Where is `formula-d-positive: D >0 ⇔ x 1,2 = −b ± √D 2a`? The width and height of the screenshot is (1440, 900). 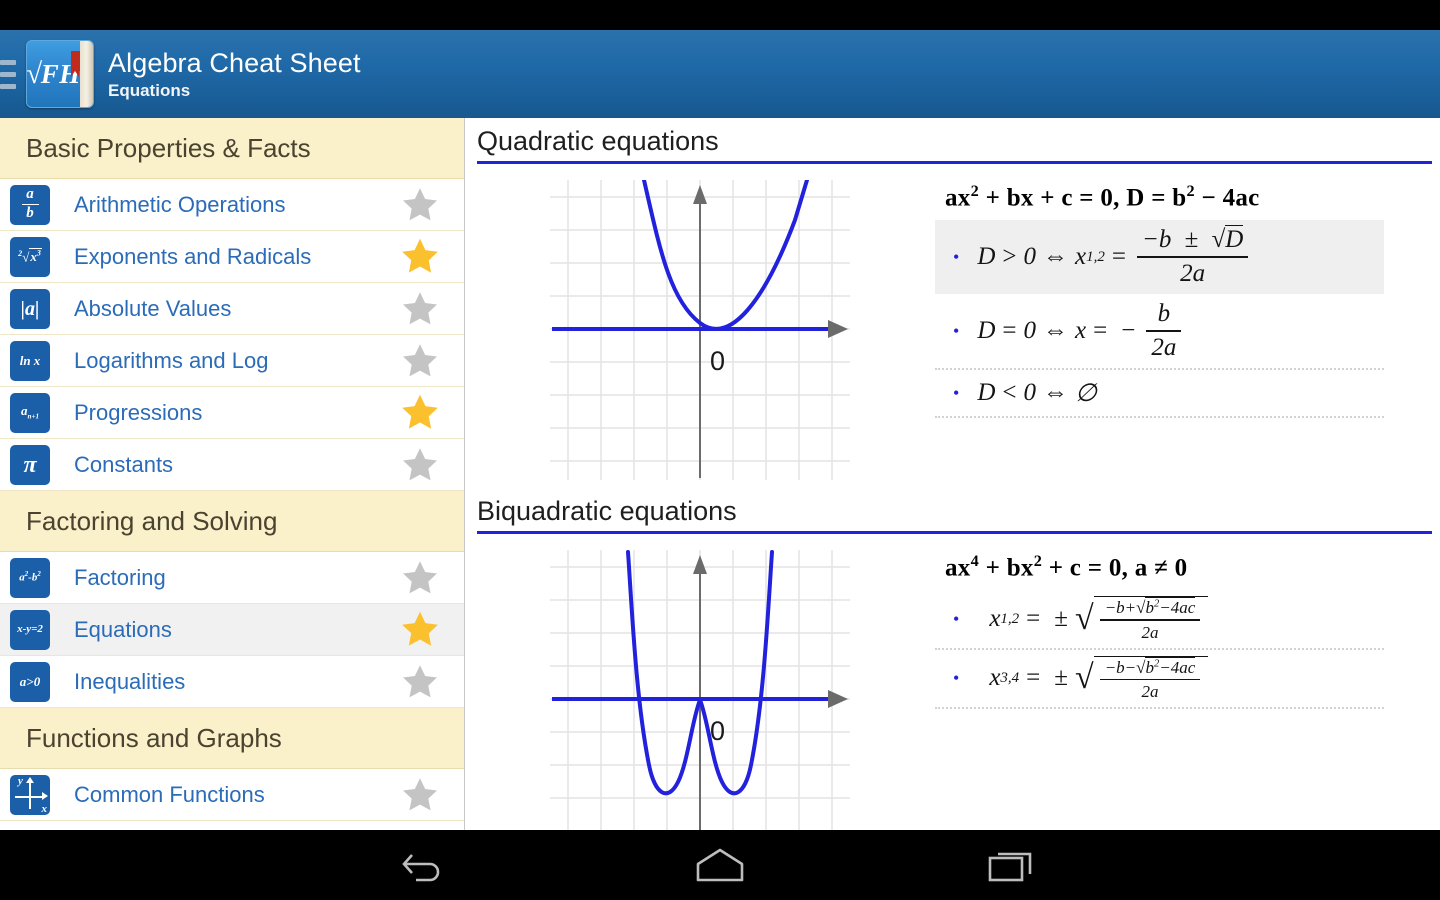
formula-d-positive: D >0 ⇔ x 1,2 = −b ± √D 2a is located at coordinates (1114, 256).